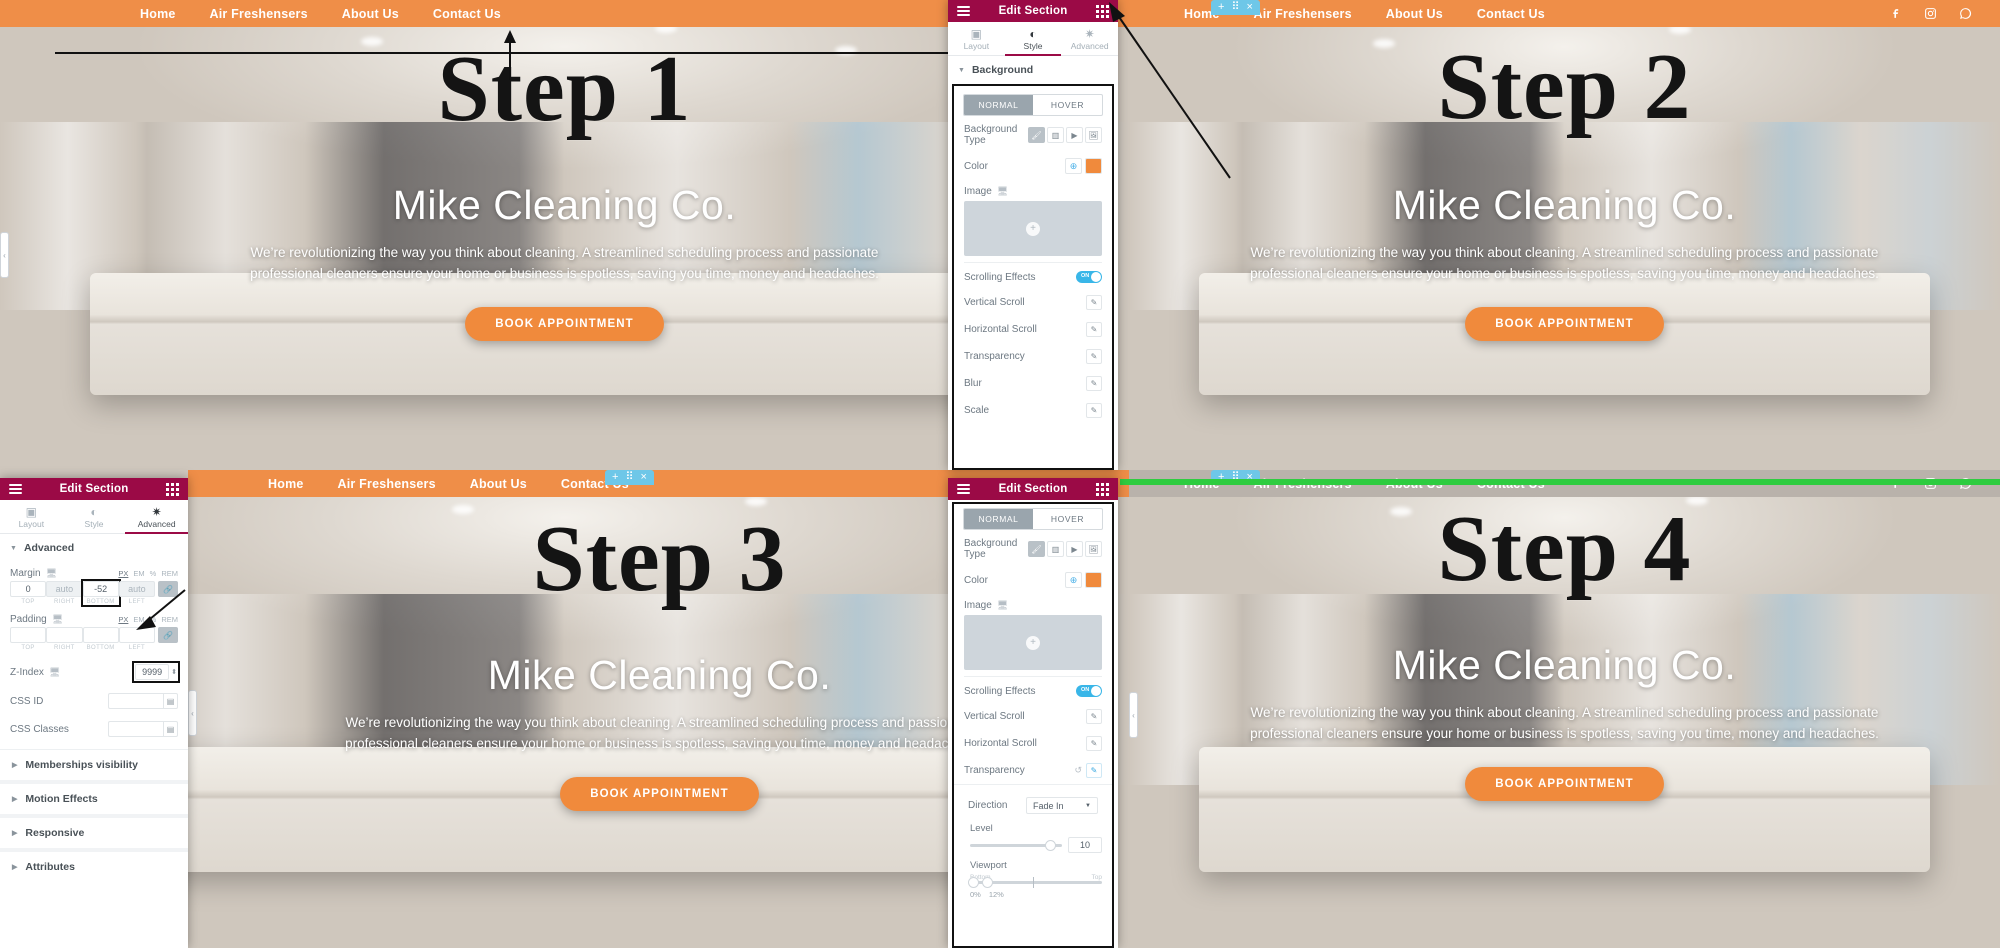 The height and width of the screenshot is (948, 2000). What do you see at coordinates (1133, 715) in the screenshot?
I see `panel-collapse-handle-left-4: ‹` at bounding box center [1133, 715].